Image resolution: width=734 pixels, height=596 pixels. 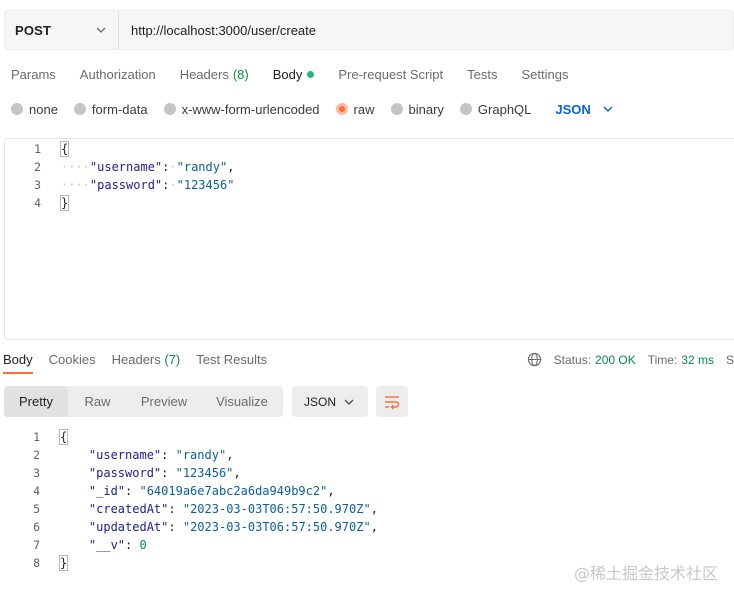 I want to click on code-line: 3 "password": "123456",, so click(x=369, y=473).